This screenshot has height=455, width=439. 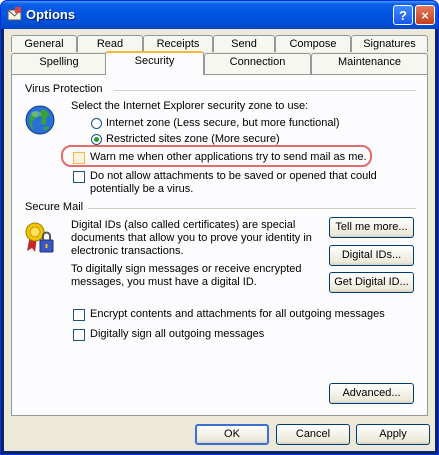 What do you see at coordinates (177, 334) in the screenshot?
I see `sign-all-label: Digitally sign all outgoing messages` at bounding box center [177, 334].